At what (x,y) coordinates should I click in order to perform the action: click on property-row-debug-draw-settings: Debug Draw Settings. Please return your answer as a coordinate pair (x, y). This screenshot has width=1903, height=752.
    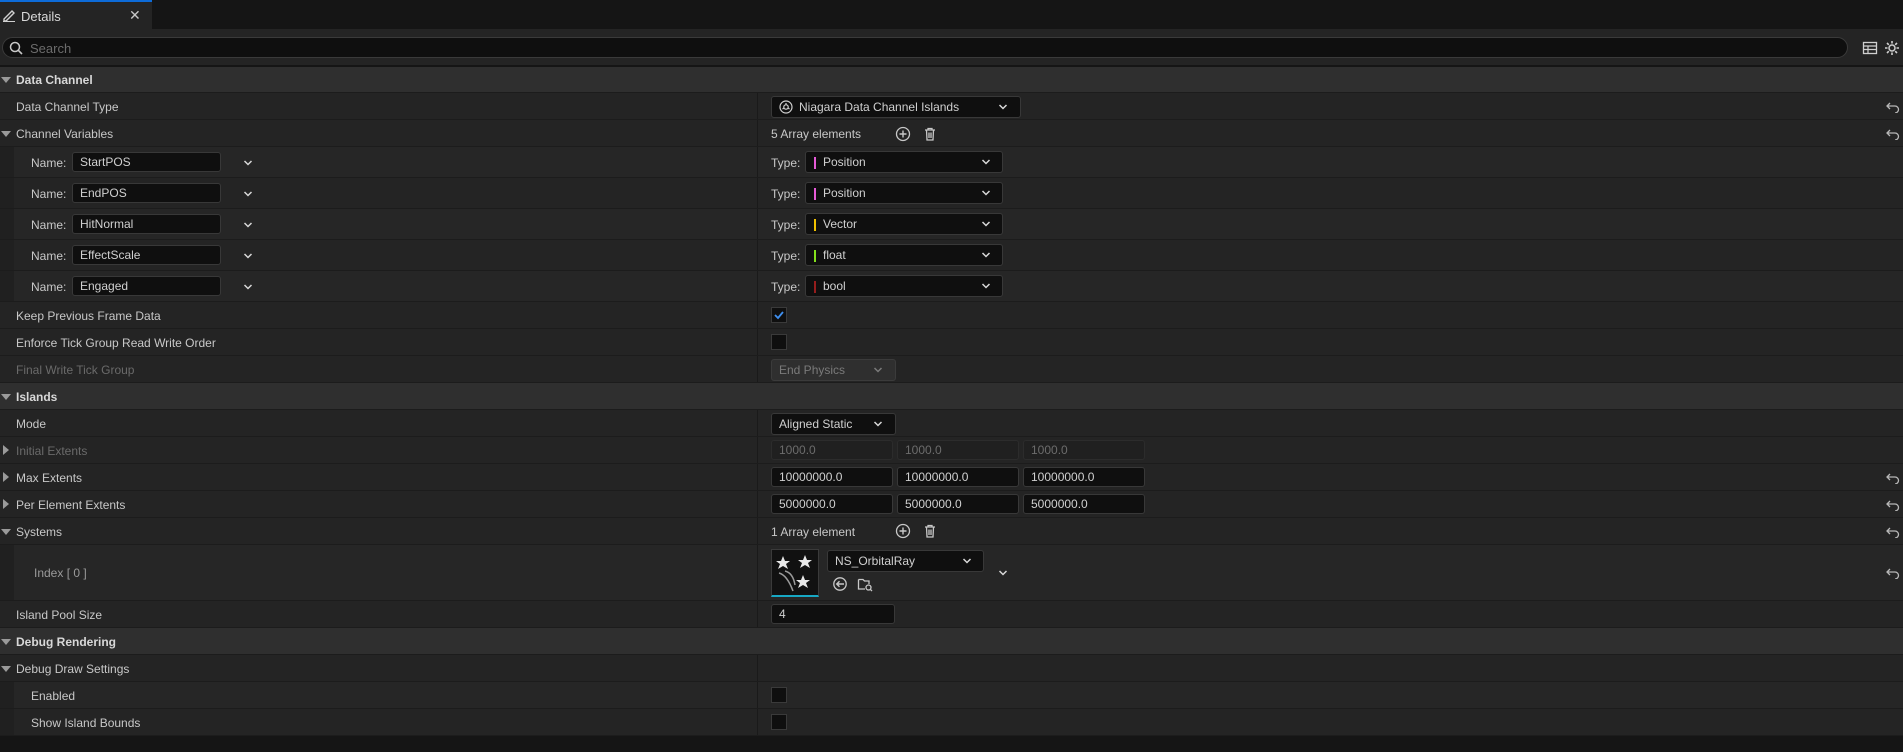
    Looking at the image, I should click on (951, 668).